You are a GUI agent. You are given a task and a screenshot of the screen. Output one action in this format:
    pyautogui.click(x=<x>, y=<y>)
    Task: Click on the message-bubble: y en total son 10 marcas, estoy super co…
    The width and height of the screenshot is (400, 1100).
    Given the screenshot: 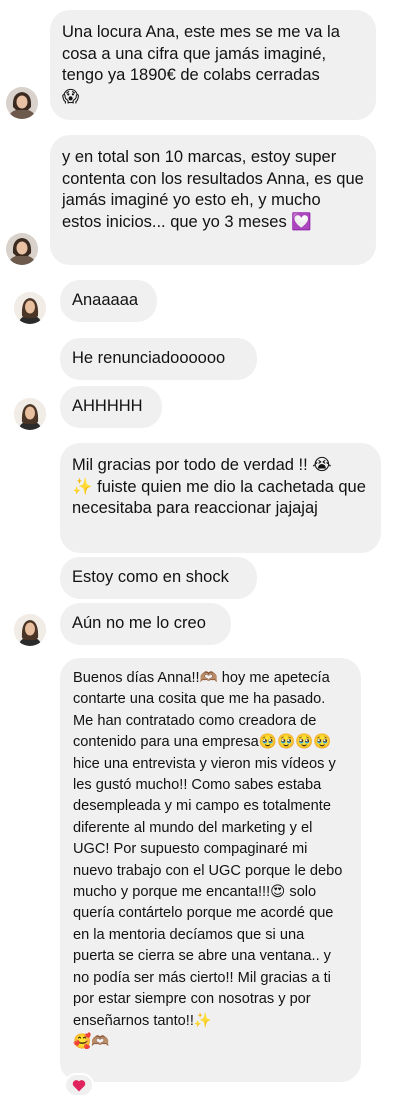 What is the action you would take?
    pyautogui.click(x=213, y=200)
    